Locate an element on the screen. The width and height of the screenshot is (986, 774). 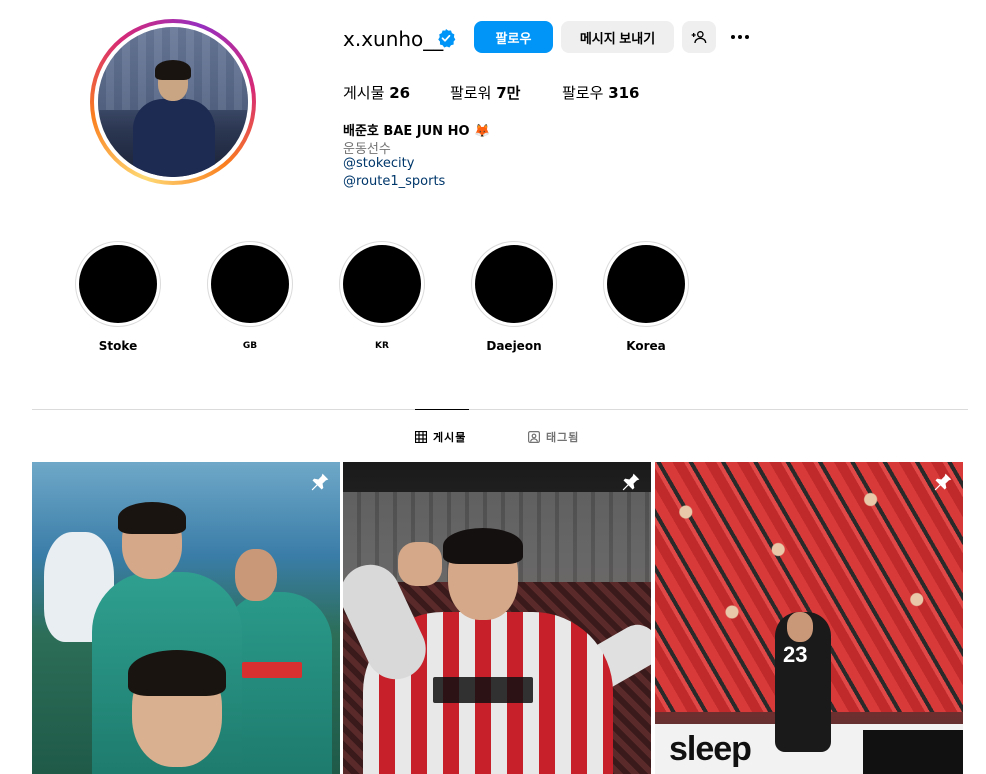
post-thumbnail: sleep 23 is located at coordinates (809, 618).